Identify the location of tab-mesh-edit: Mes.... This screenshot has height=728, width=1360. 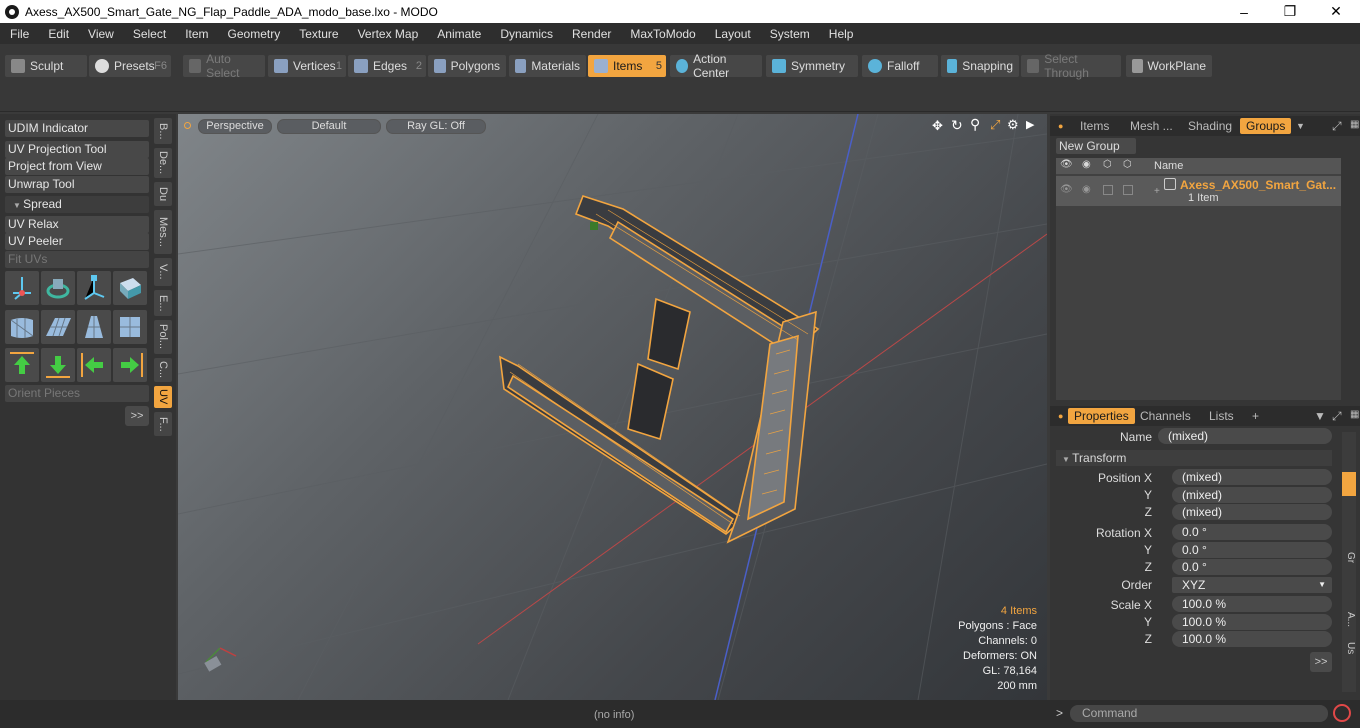
(163, 232).